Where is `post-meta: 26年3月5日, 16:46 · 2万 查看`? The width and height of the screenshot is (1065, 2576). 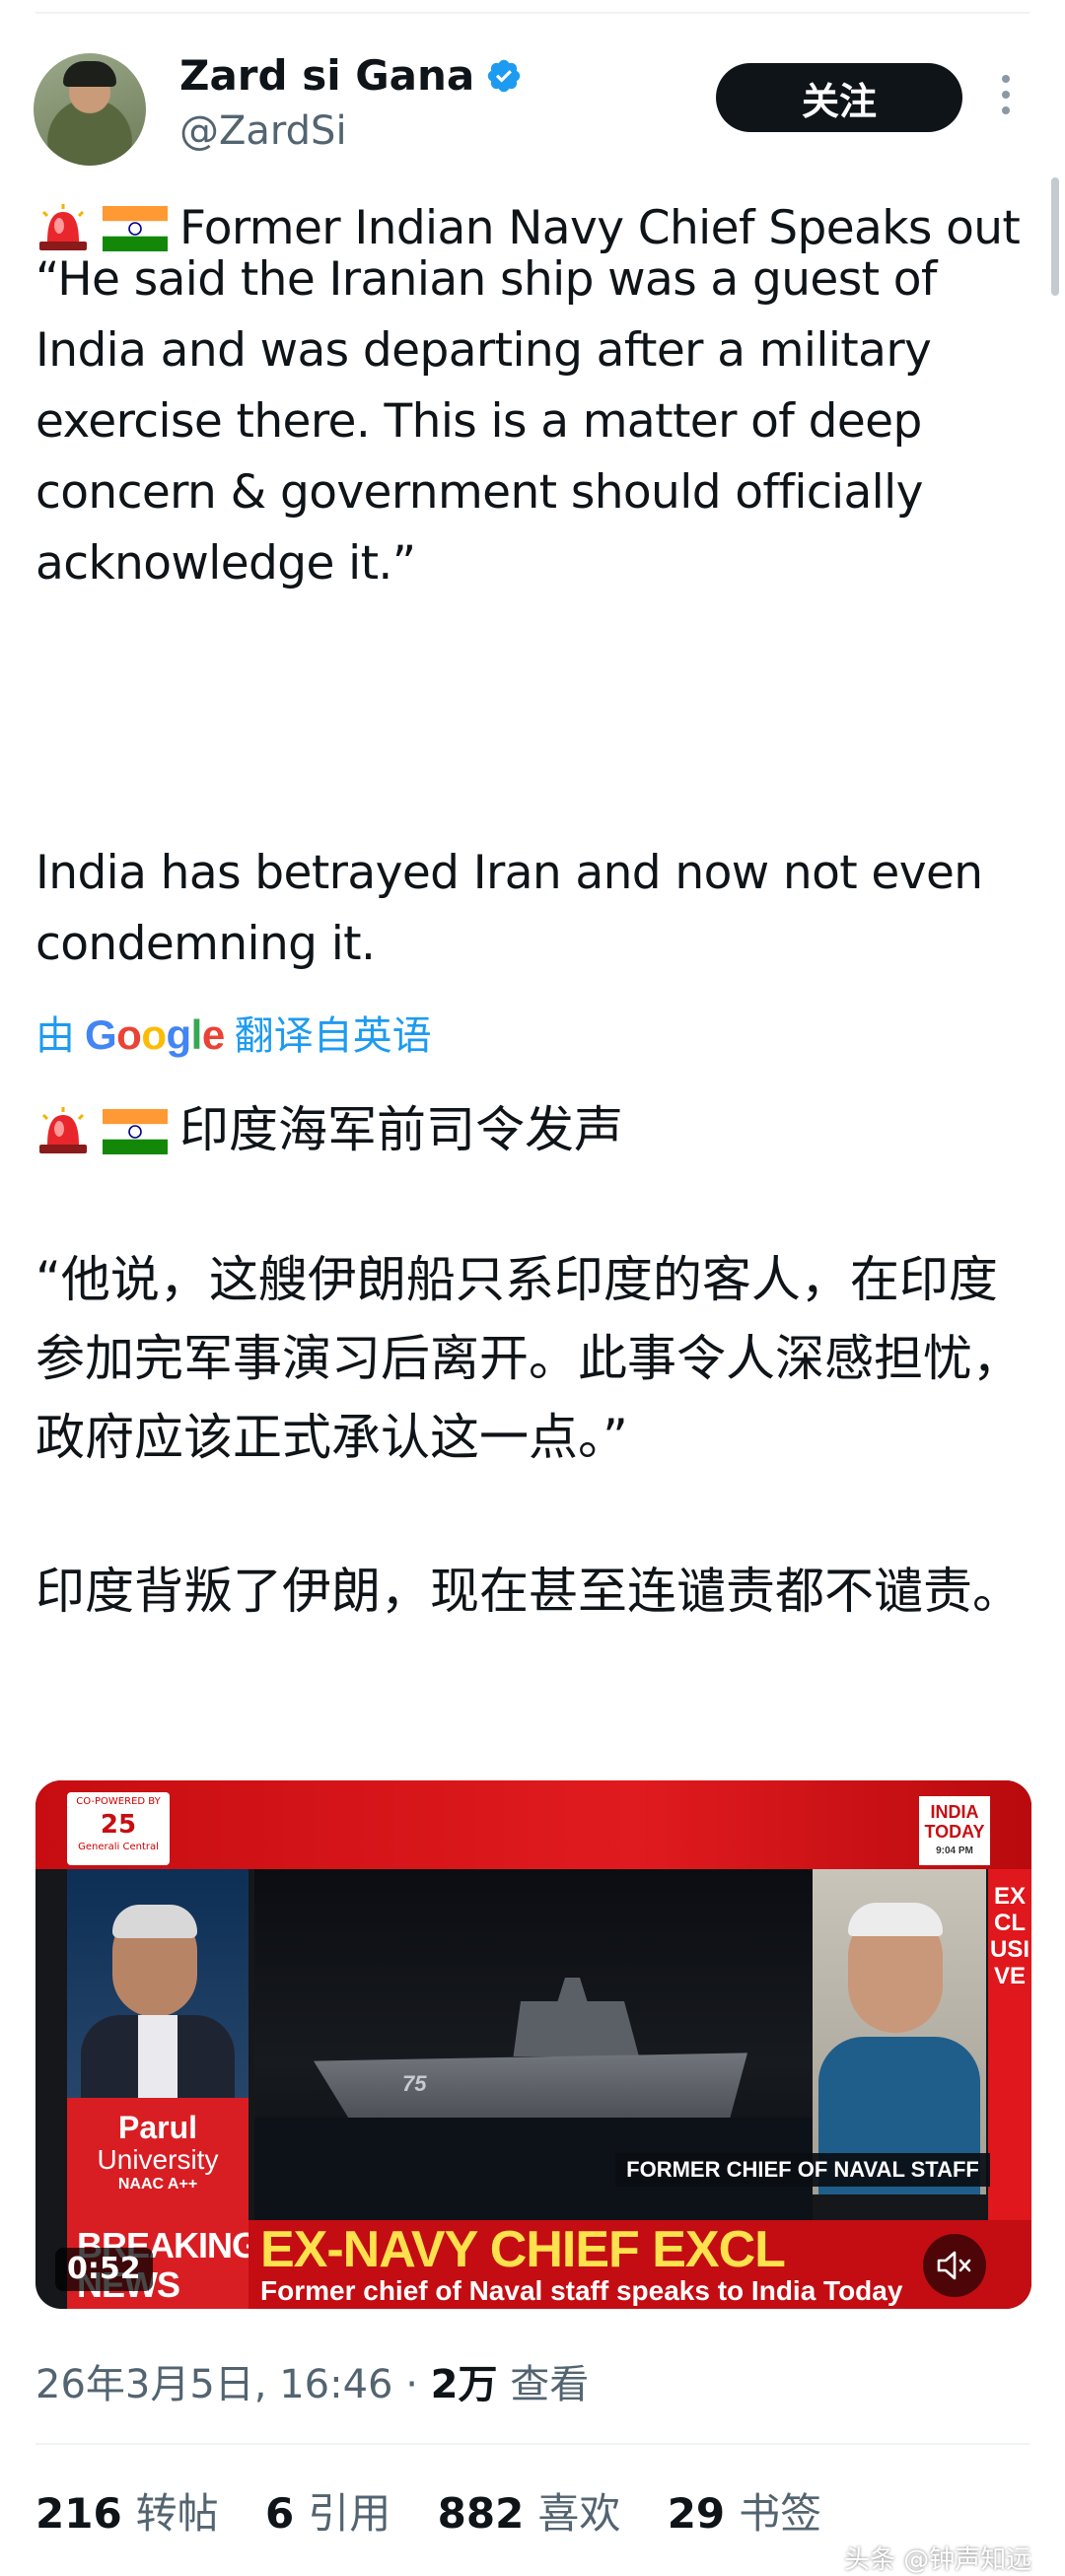
post-meta: 26年3月5日, 16:46 · 2万 查看 is located at coordinates (313, 2384).